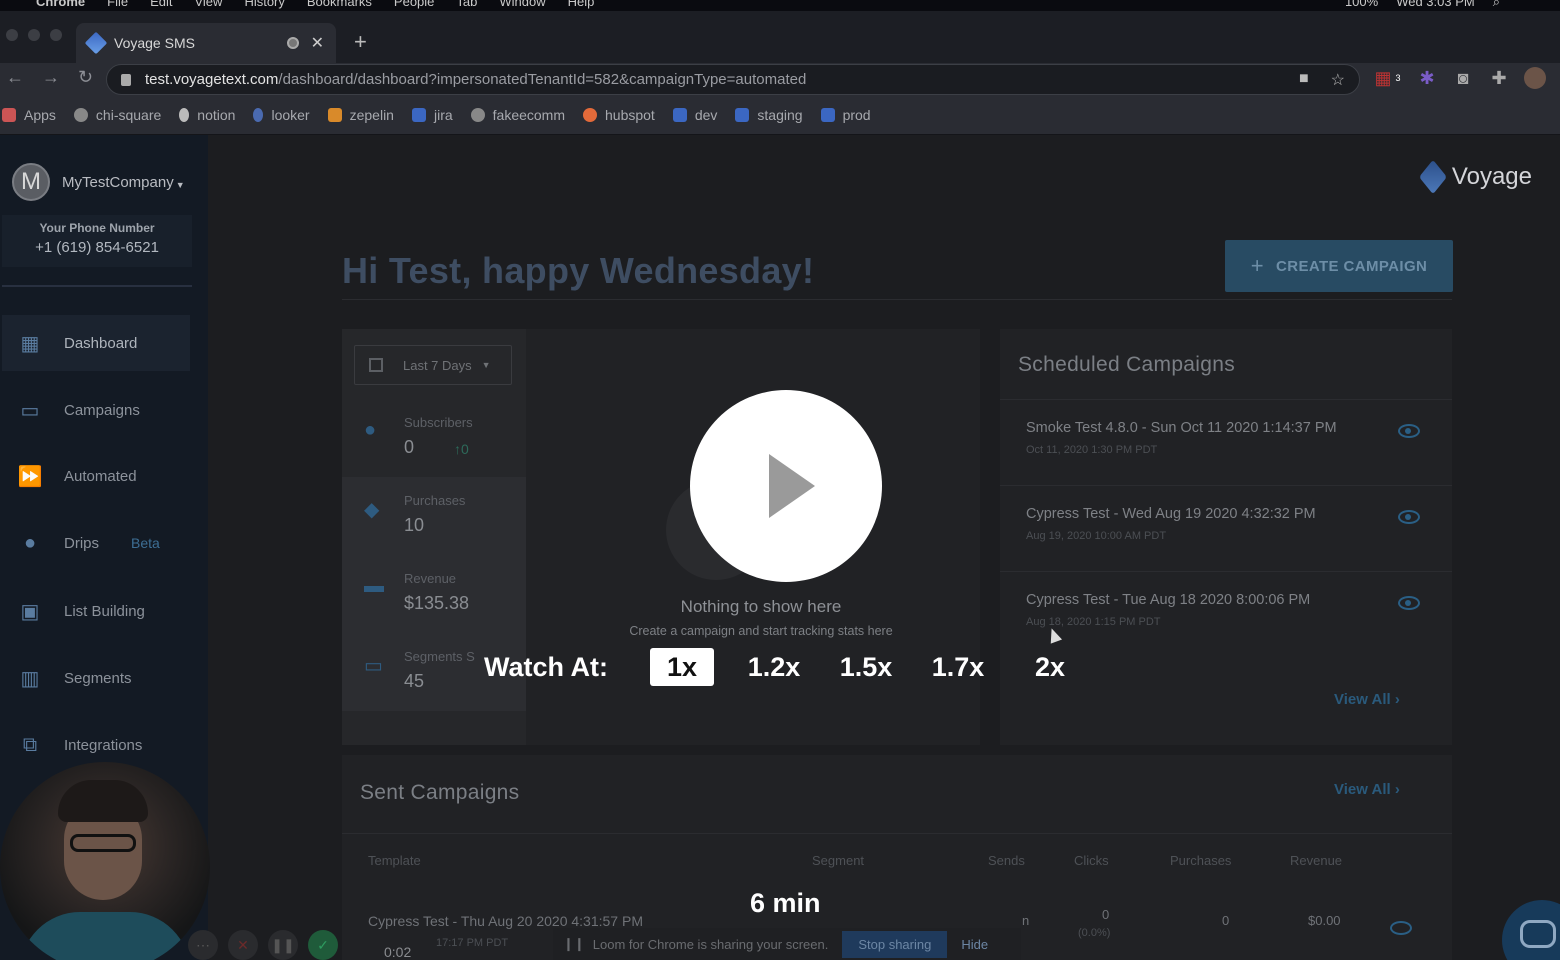  Describe the element at coordinates (619, 115) in the screenshot. I see `bookmark-hubspot: hubspot` at that location.